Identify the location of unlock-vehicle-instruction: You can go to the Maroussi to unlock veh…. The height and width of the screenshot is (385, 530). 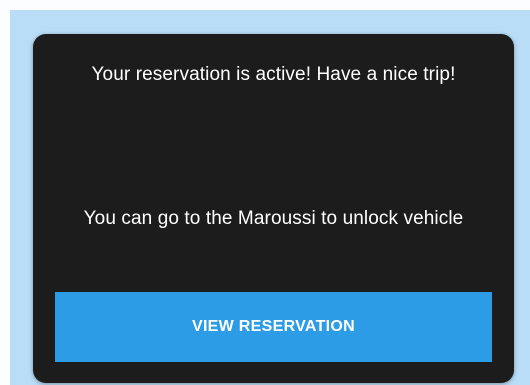
(273, 218).